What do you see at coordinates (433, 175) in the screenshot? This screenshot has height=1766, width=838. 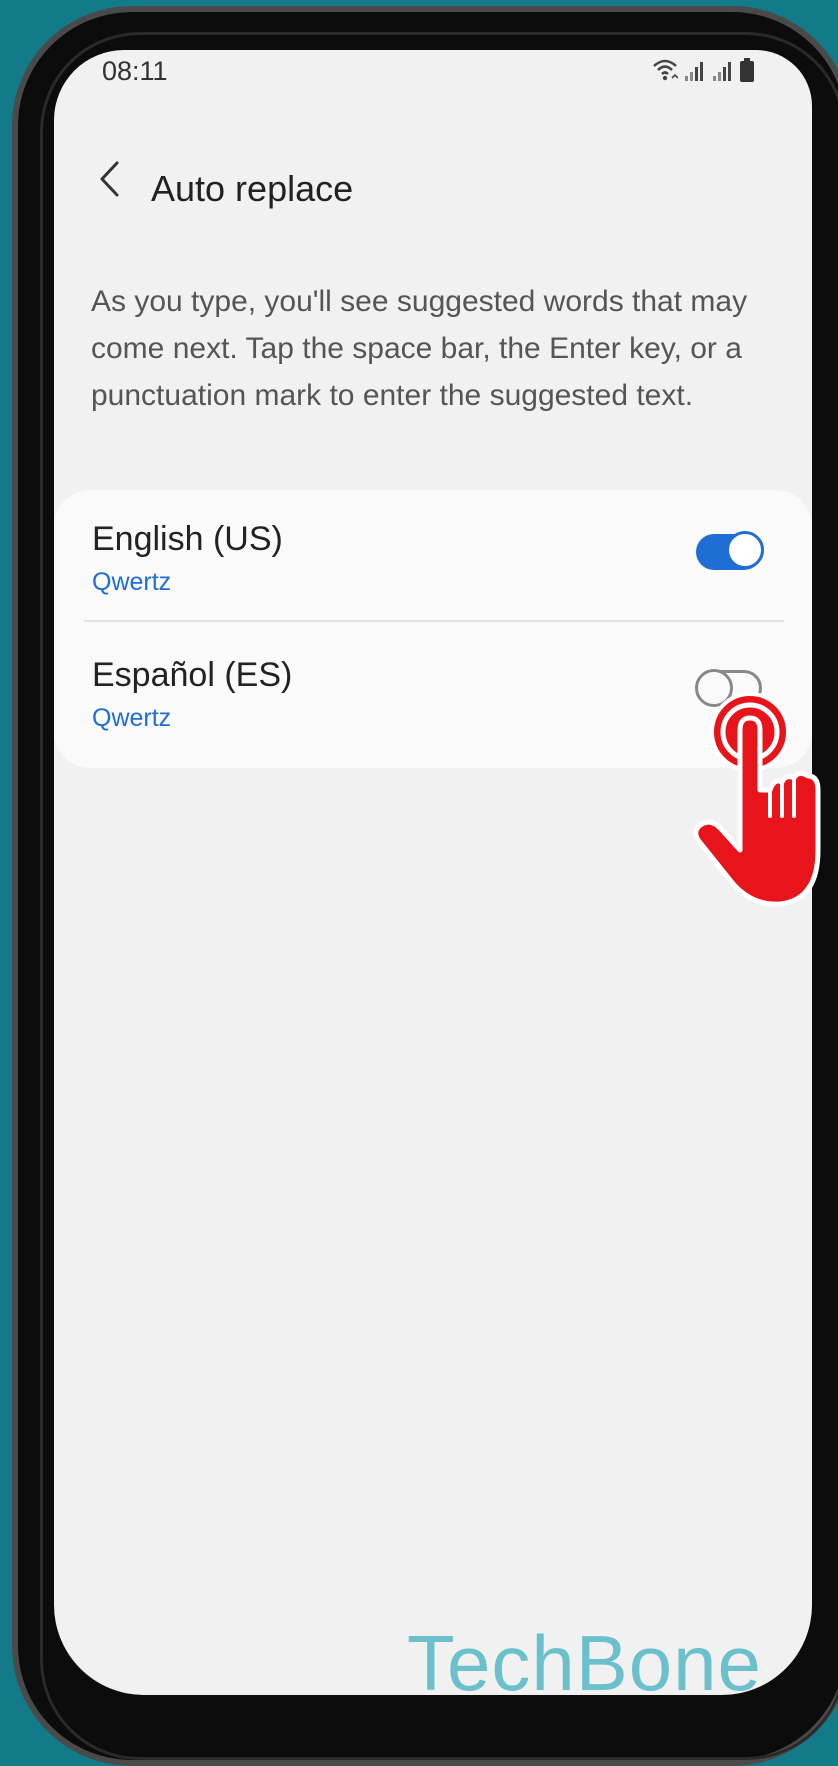 I see `header: Auto replace` at bounding box center [433, 175].